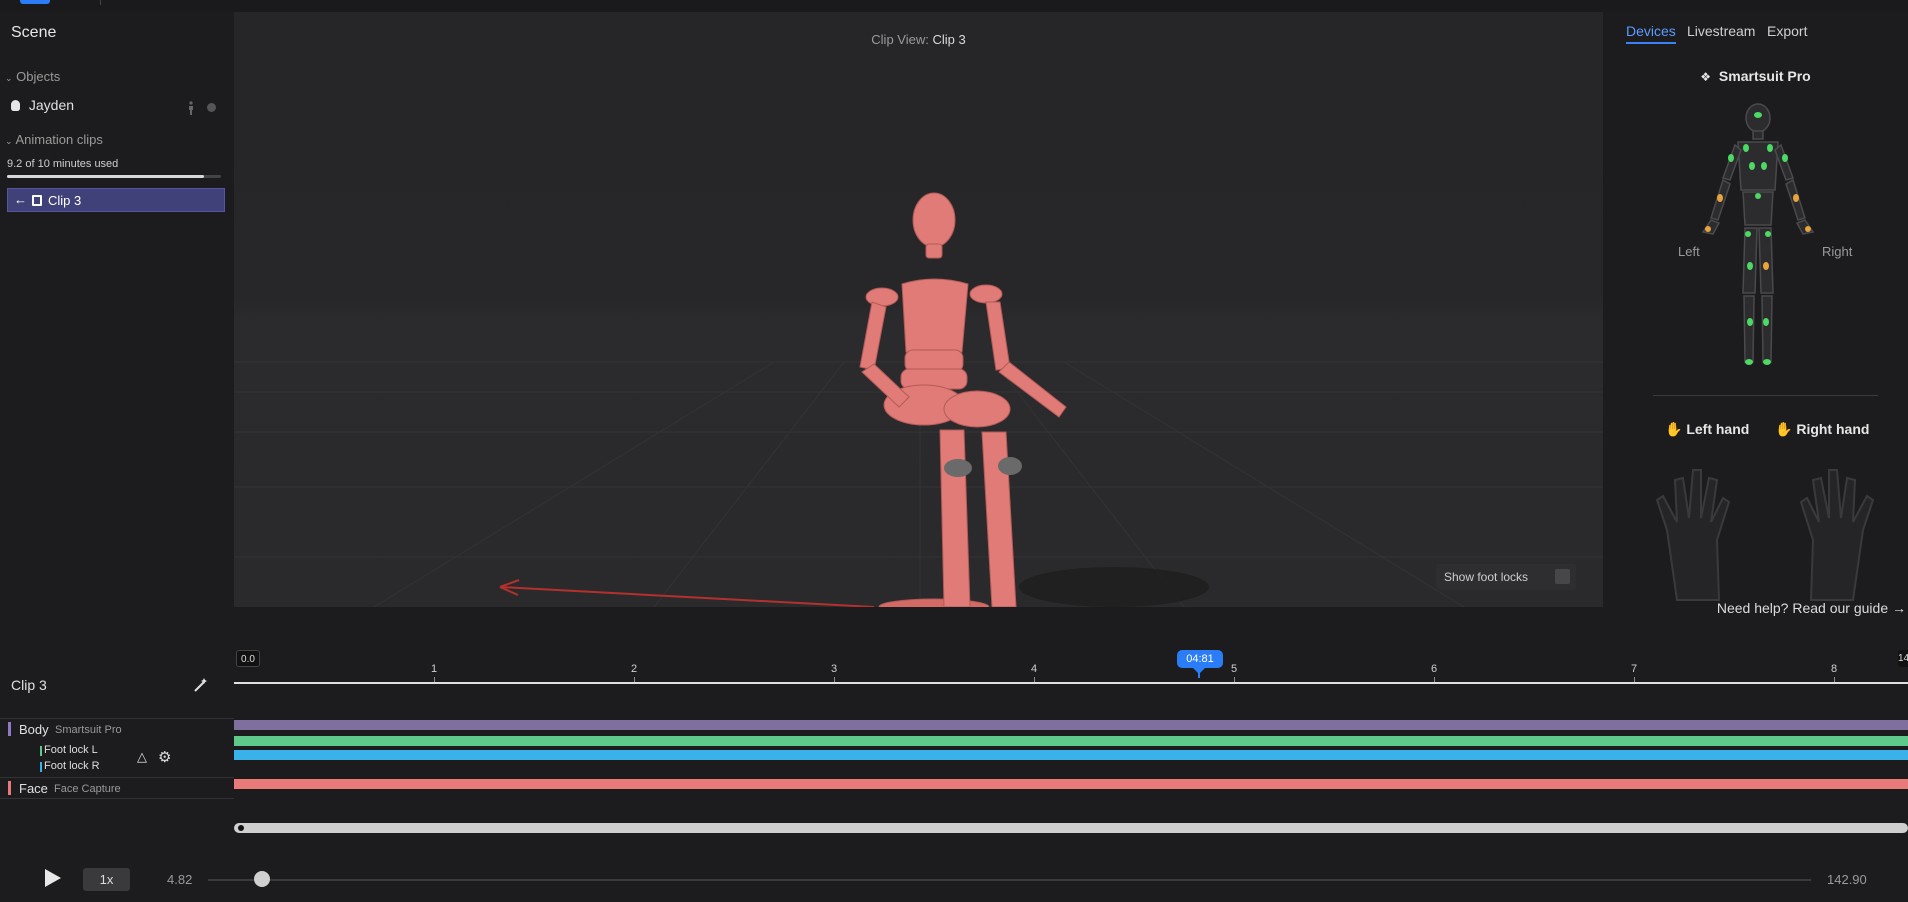 This screenshot has height=902, width=1908. I want to click on object-name: Jayden, so click(51, 105).